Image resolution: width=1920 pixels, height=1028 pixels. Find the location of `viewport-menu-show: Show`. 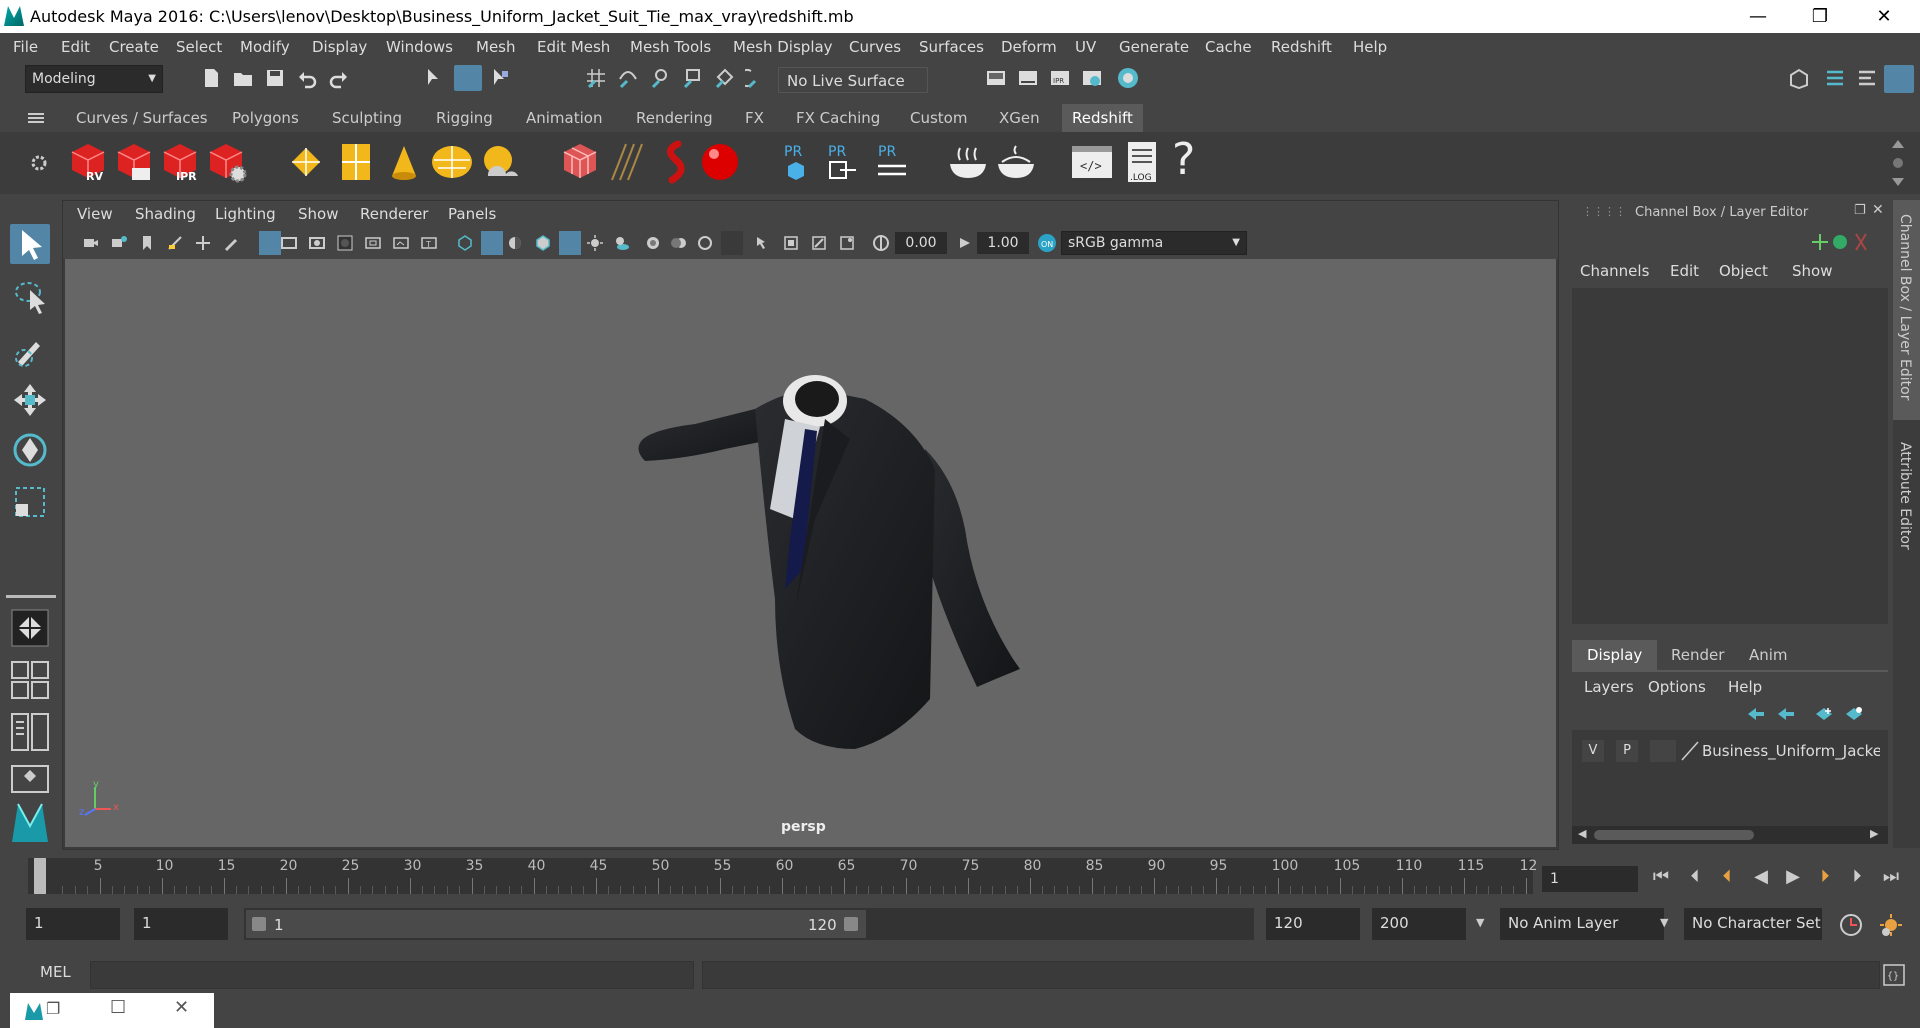

viewport-menu-show: Show is located at coordinates (318, 214).